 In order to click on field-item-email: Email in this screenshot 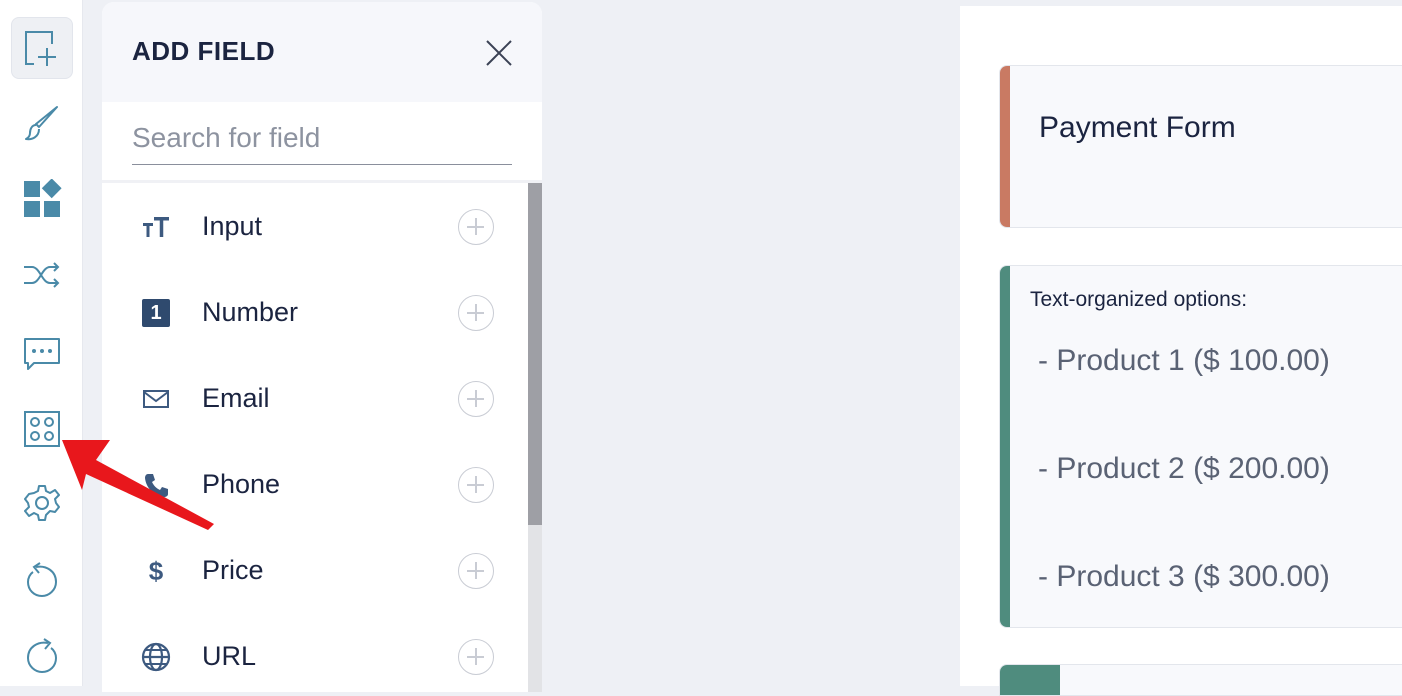, I will do `click(315, 398)`.